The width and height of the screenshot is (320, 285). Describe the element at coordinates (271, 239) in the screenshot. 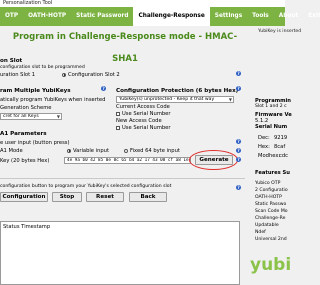

I see `feature-item: Universal 2nd` at that location.